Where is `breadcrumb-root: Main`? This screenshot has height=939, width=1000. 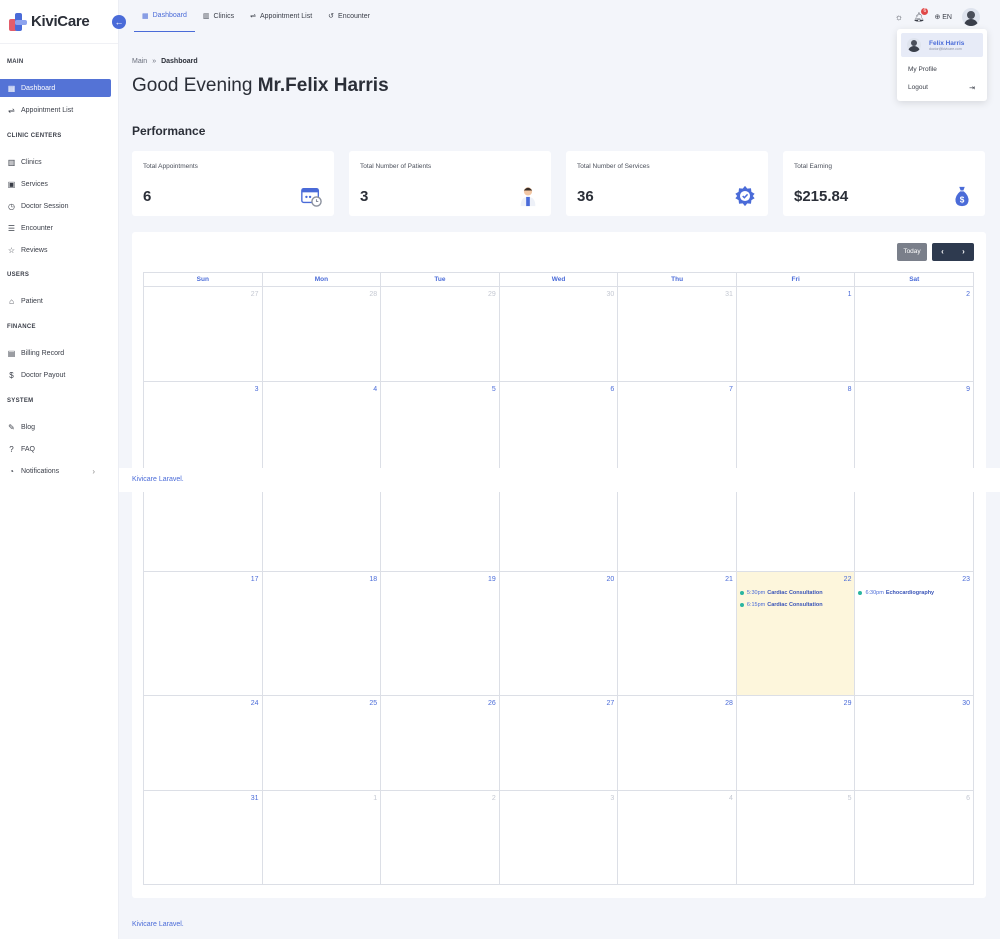 breadcrumb-root: Main is located at coordinates (139, 61).